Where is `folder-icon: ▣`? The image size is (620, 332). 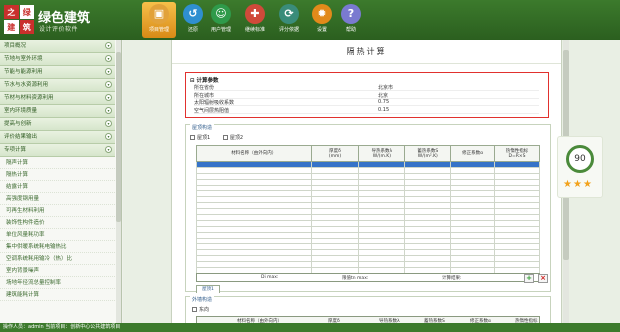
folder-icon: ▣ is located at coordinates (159, 14).